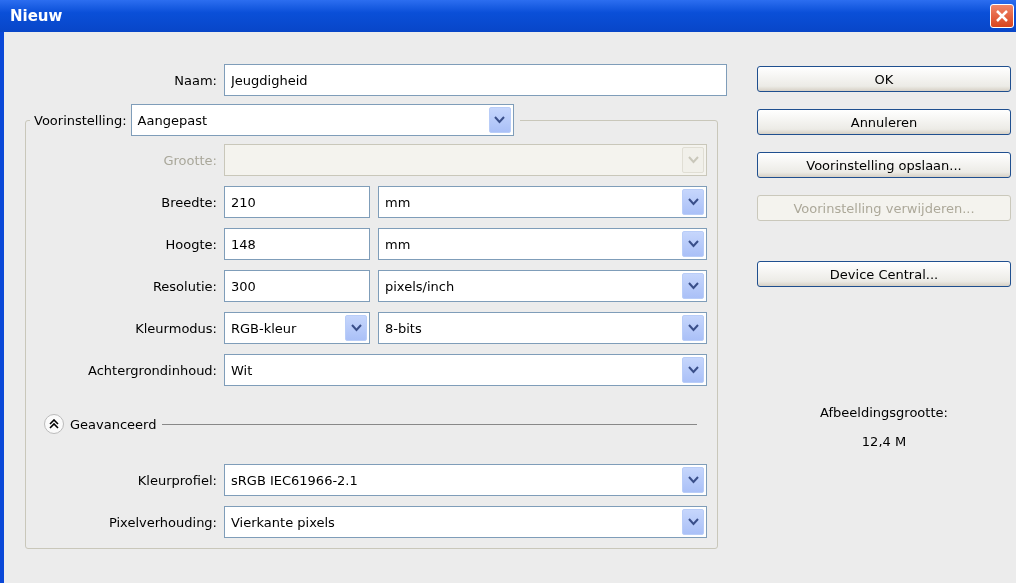 This screenshot has width=1016, height=583. I want to click on field-label: Kleurmodus:, so click(175, 328).